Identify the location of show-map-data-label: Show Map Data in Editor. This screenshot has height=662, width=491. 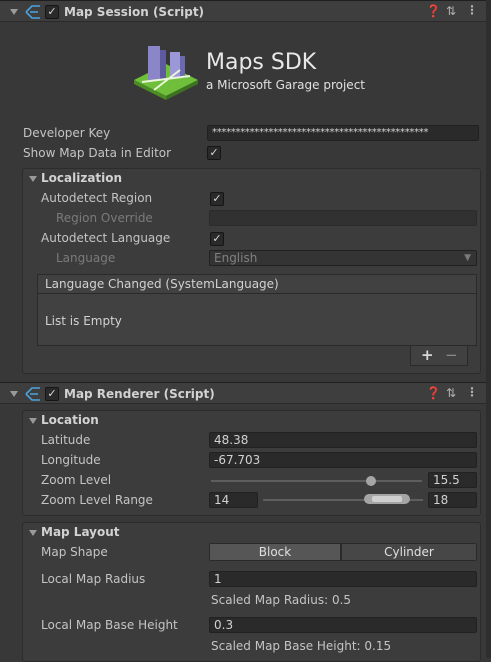
(97, 153).